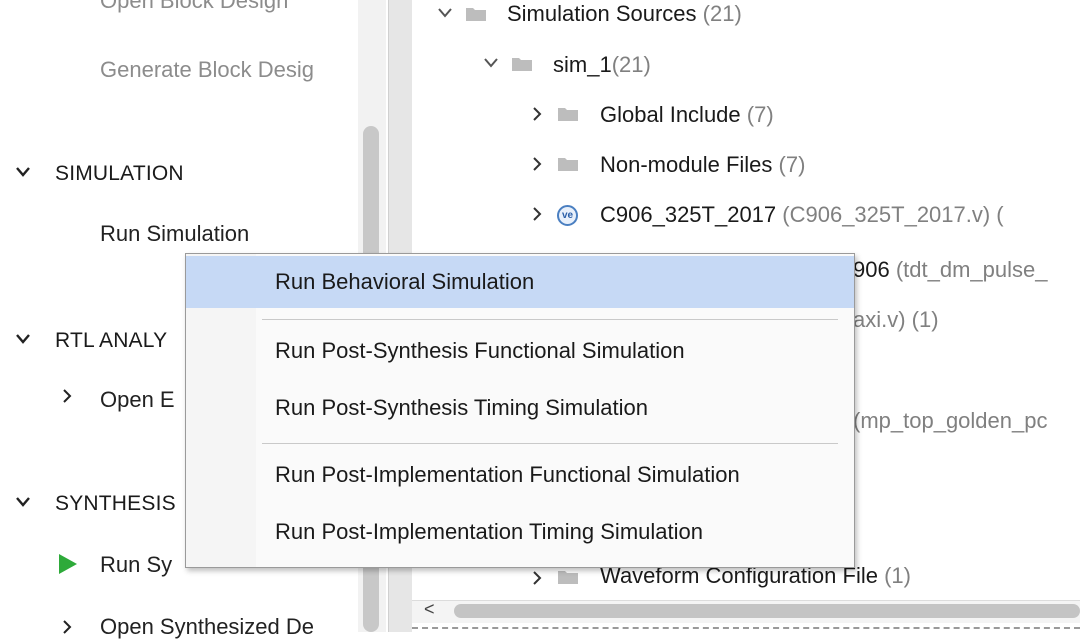 The width and height of the screenshot is (1080, 640). I want to click on horizontal-scrollbar-thumb, so click(767, 611).